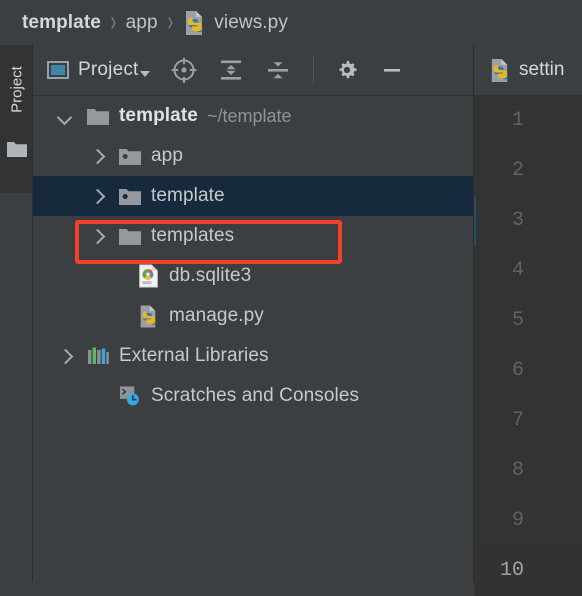 Image resolution: width=582 pixels, height=596 pixels. I want to click on selection-caret-bar, so click(475, 221).